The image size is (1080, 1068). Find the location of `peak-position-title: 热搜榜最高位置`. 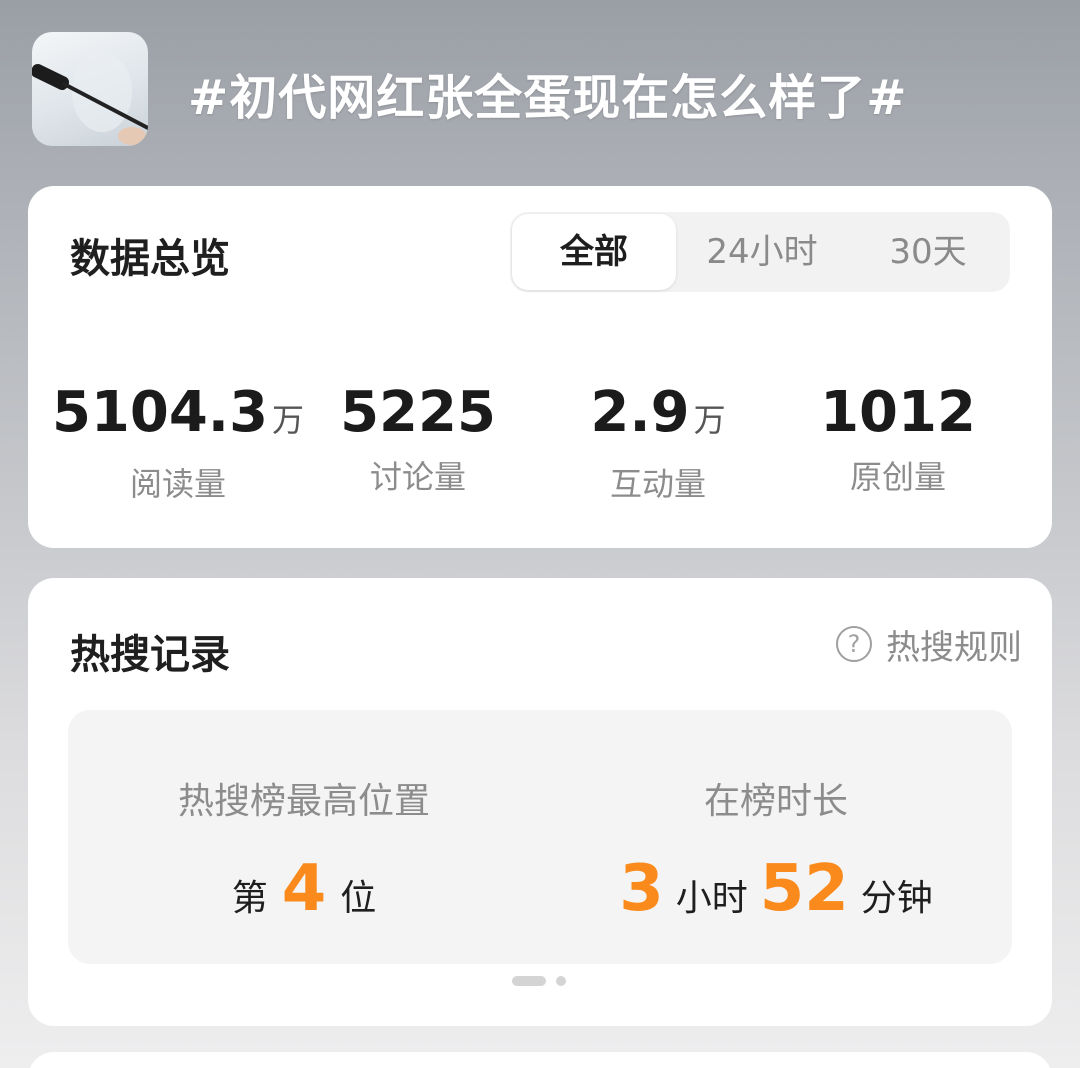

peak-position-title: 热搜榜最高位置 is located at coordinates (303, 801).